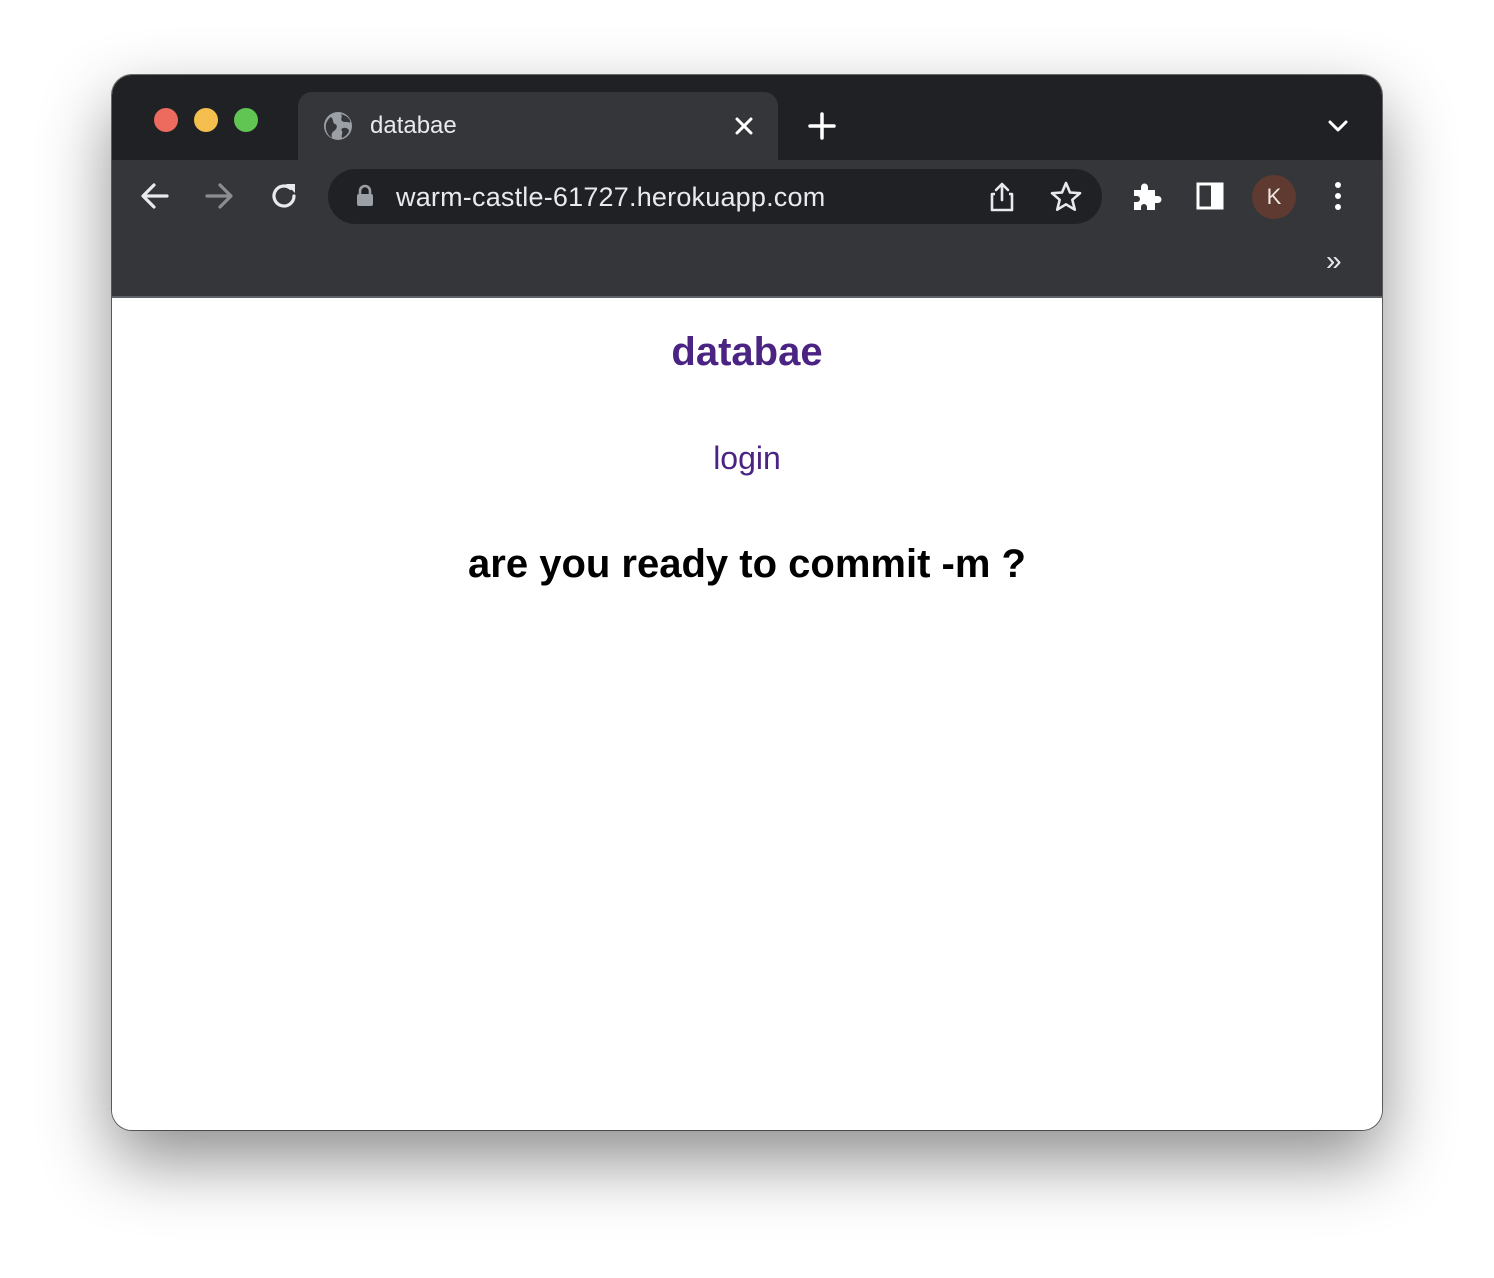 This screenshot has height=1278, width=1494. What do you see at coordinates (246, 120) in the screenshot?
I see `zoom-window-button` at bounding box center [246, 120].